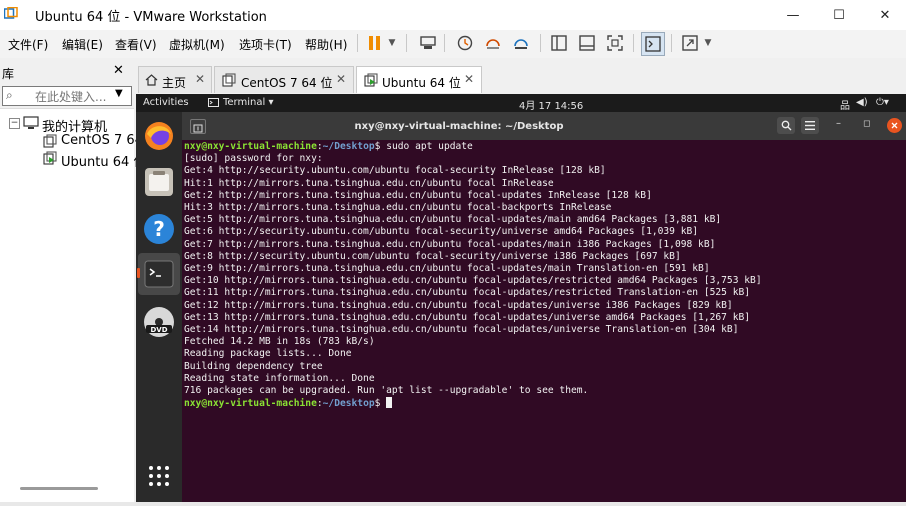 The width and height of the screenshot is (906, 506). Describe the element at coordinates (138, 273) in the screenshot. I see `running-indicator` at that location.